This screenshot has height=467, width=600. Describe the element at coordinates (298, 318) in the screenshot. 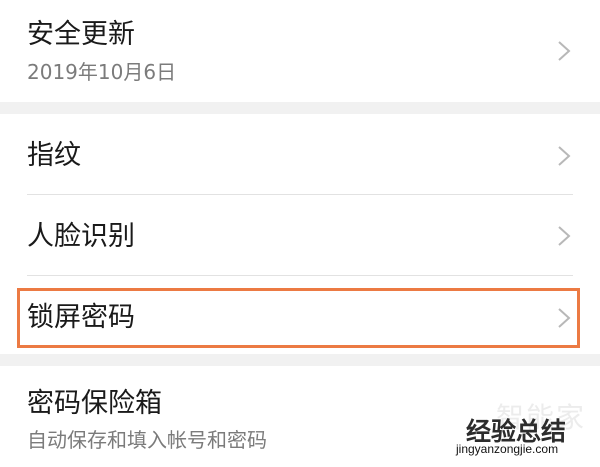

I see `highlight-box` at that location.